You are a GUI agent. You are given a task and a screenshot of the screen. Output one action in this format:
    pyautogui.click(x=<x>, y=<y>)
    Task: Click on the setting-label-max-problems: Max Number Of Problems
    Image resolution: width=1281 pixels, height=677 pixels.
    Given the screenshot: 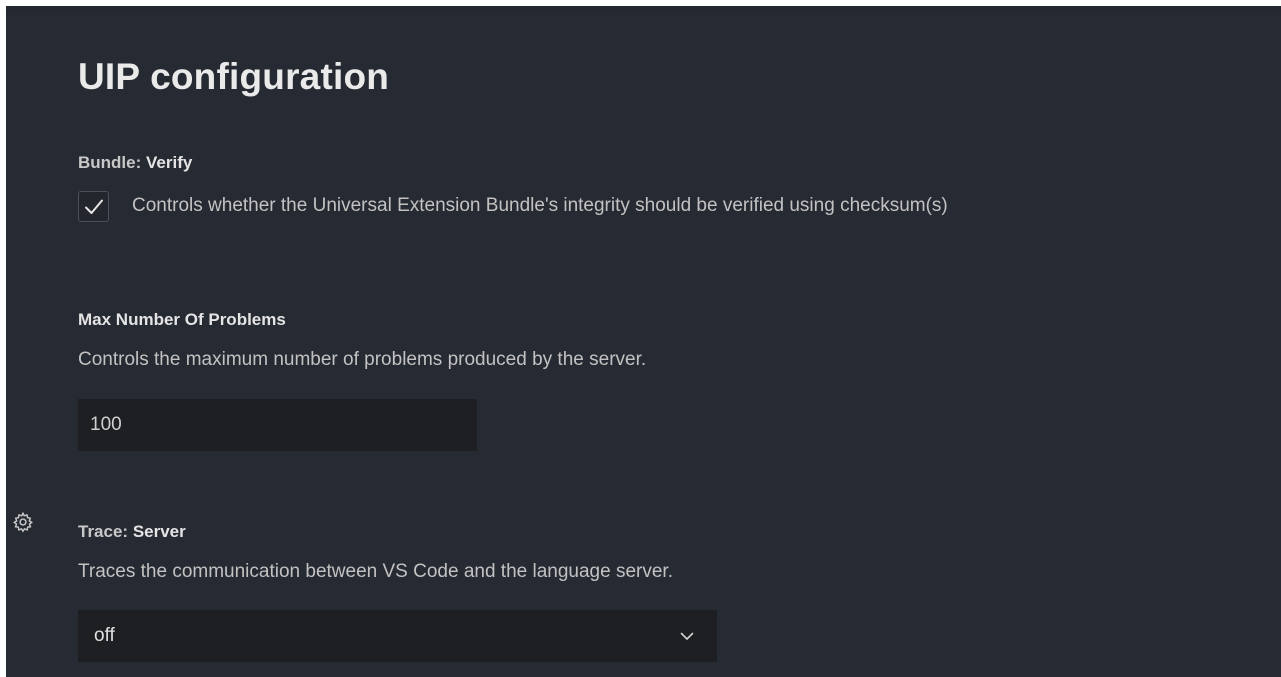 What is the action you would take?
    pyautogui.click(x=182, y=320)
    